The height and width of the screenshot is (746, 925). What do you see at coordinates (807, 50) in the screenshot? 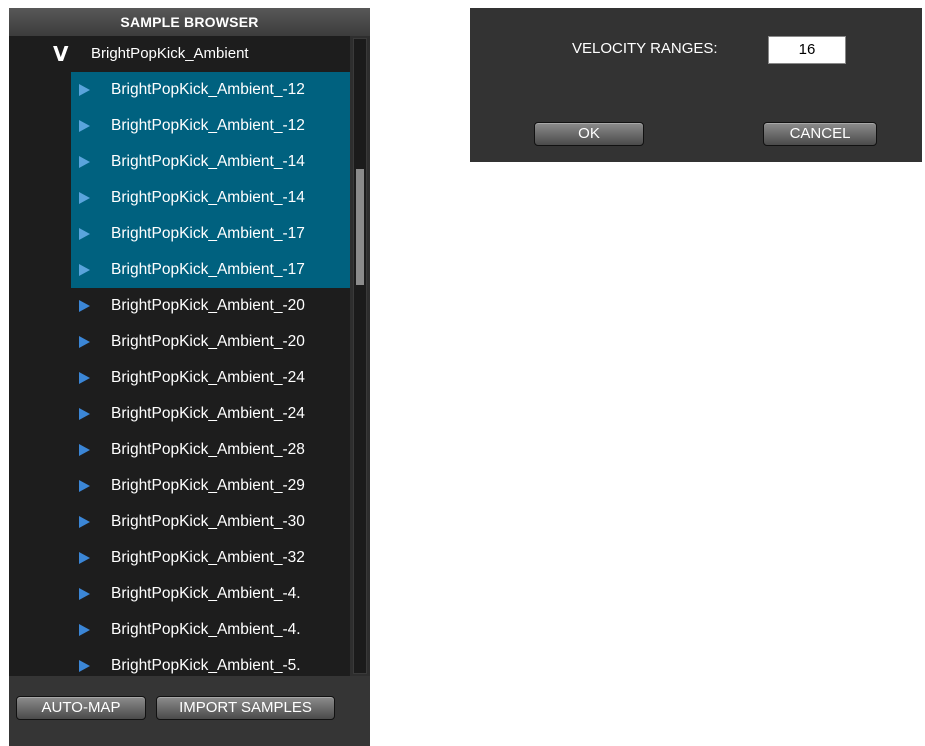
I see `velocity-ranges-input: 16` at bounding box center [807, 50].